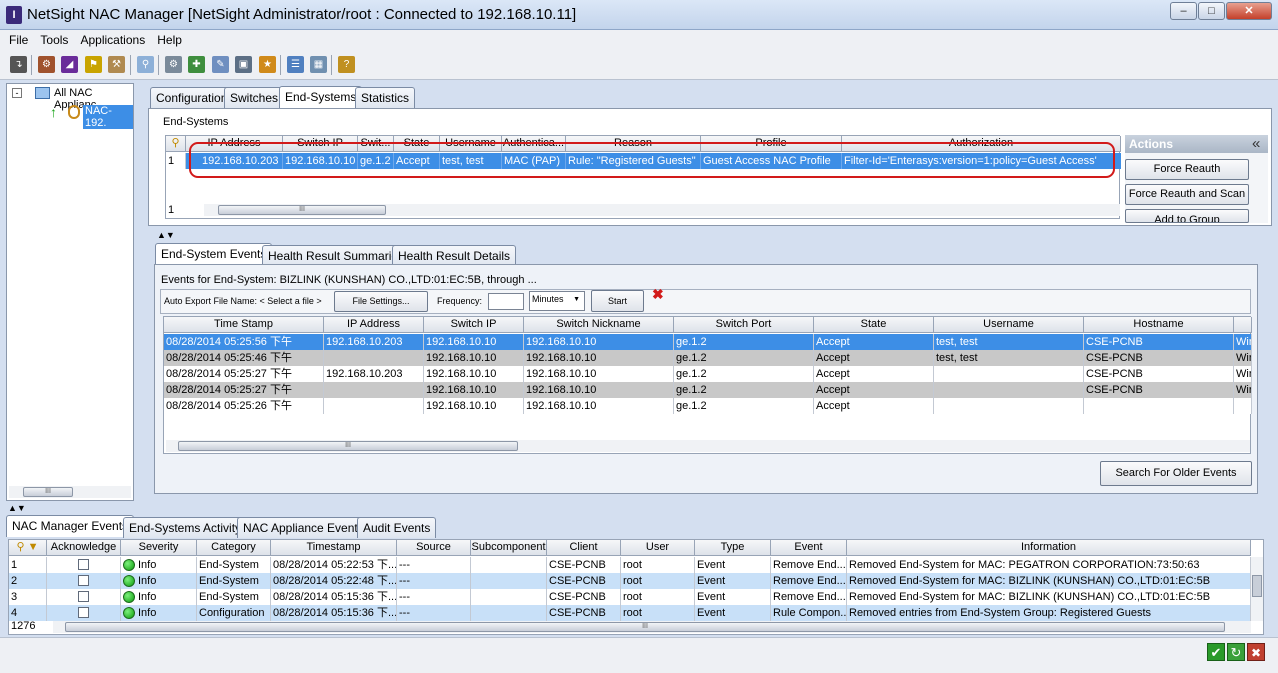 The width and height of the screenshot is (1278, 673). Describe the element at coordinates (116, 64) in the screenshot. I see `tools-icon: ⚒` at that location.